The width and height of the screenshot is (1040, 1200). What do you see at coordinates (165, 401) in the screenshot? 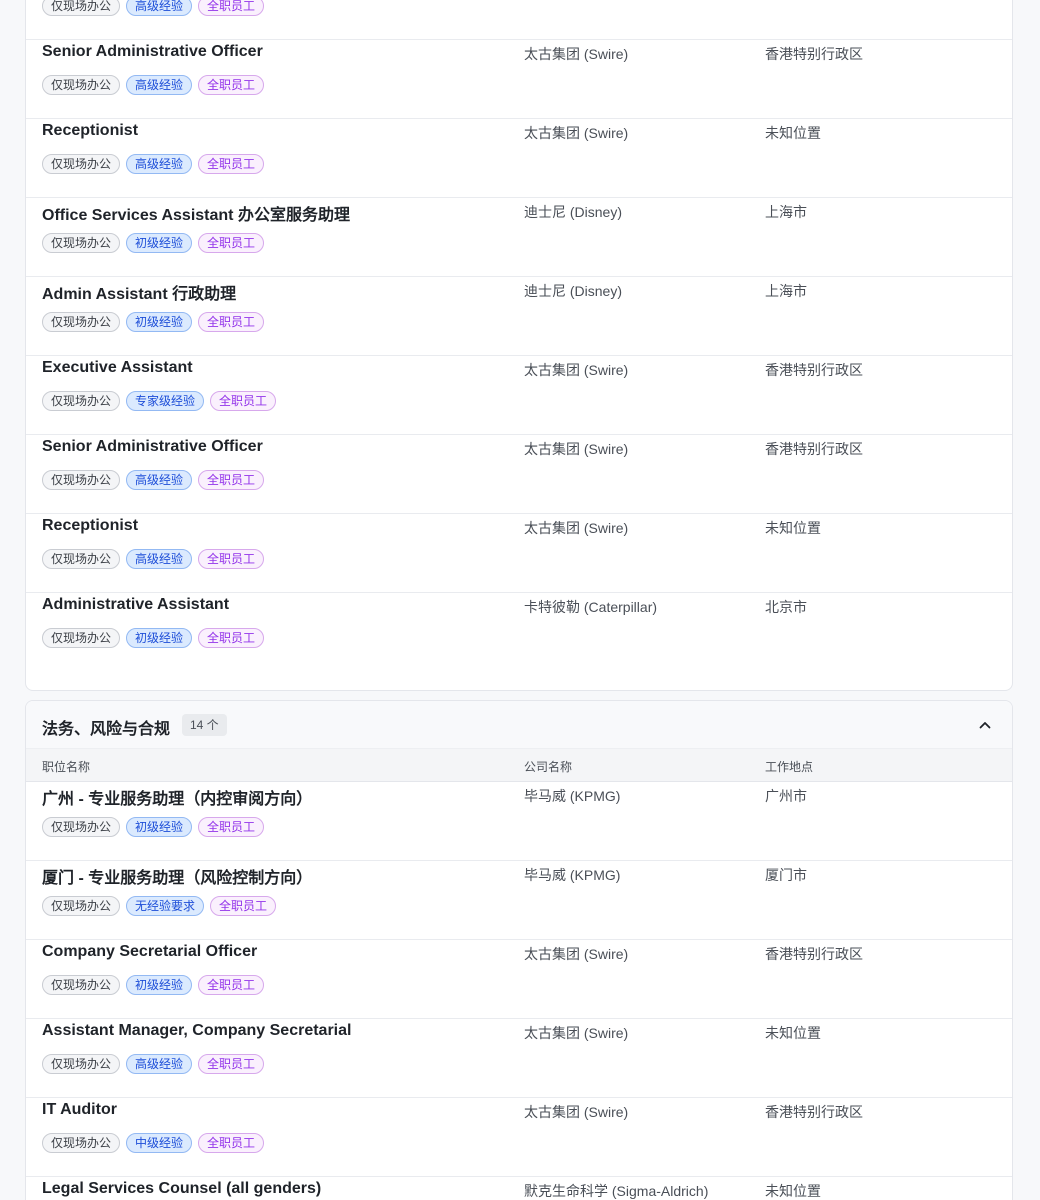
I see `experience-tag: 专家级经验` at bounding box center [165, 401].